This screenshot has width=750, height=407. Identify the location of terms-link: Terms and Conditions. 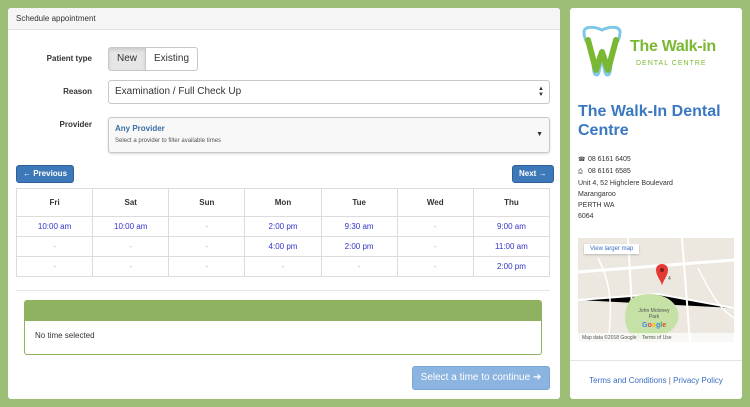
(627, 380).